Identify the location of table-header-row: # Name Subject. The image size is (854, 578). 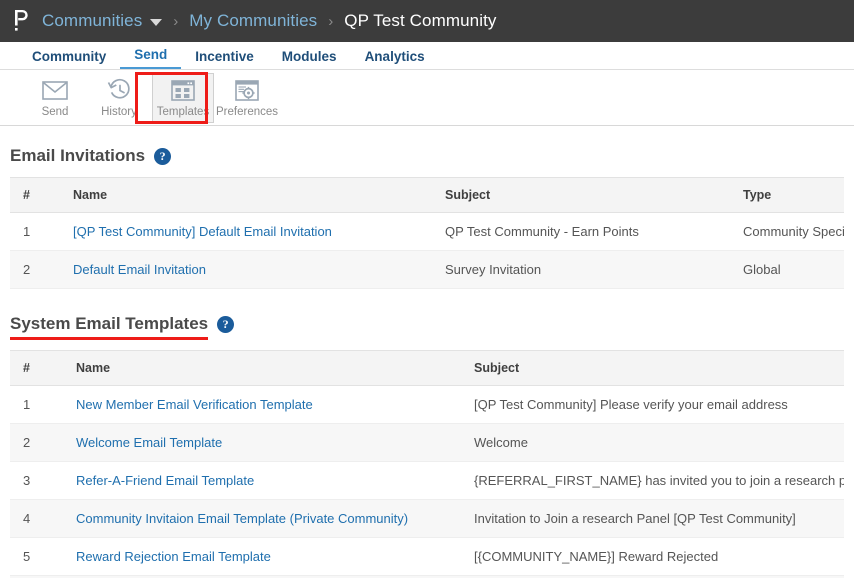
(427, 368).